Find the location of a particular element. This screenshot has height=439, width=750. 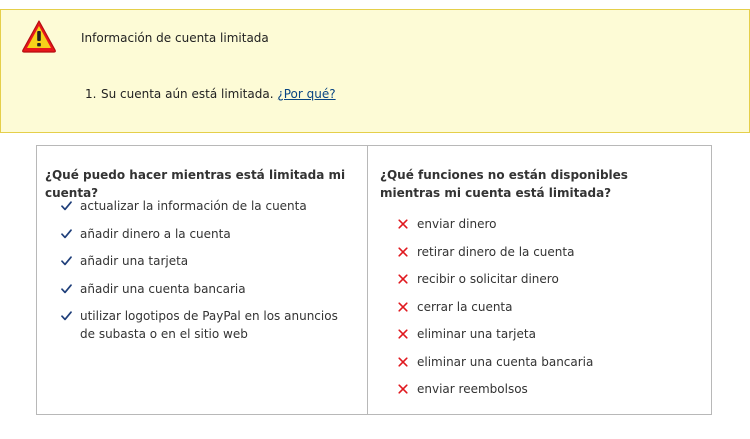

list-item-label: recibir o solicitar dinero is located at coordinates (488, 279).